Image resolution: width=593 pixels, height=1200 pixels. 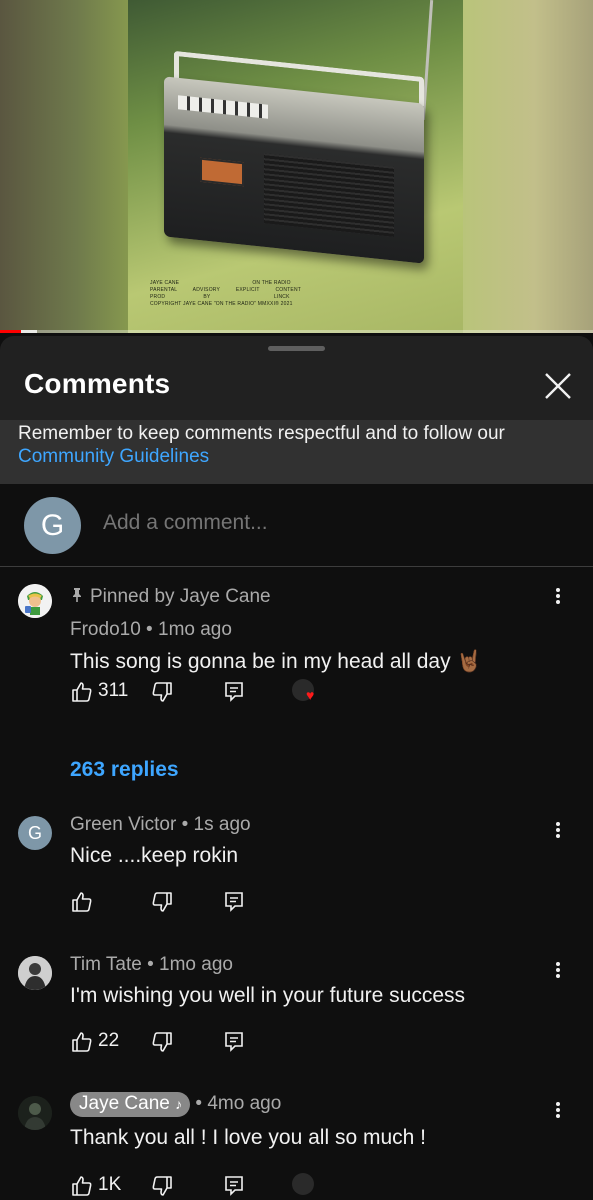 What do you see at coordinates (303, 1184) in the screenshot?
I see `creator-avatar` at bounding box center [303, 1184].